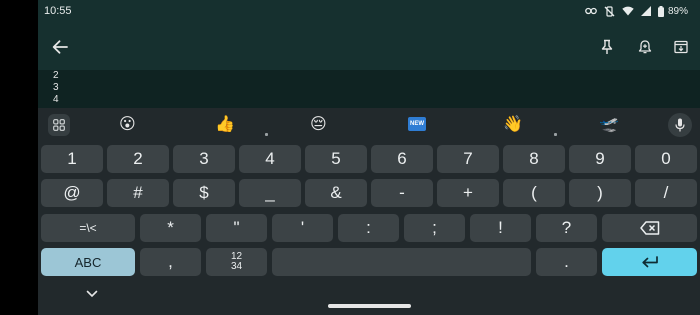 The image size is (700, 315). What do you see at coordinates (666, 193) in the screenshot?
I see `key-slash: /` at bounding box center [666, 193].